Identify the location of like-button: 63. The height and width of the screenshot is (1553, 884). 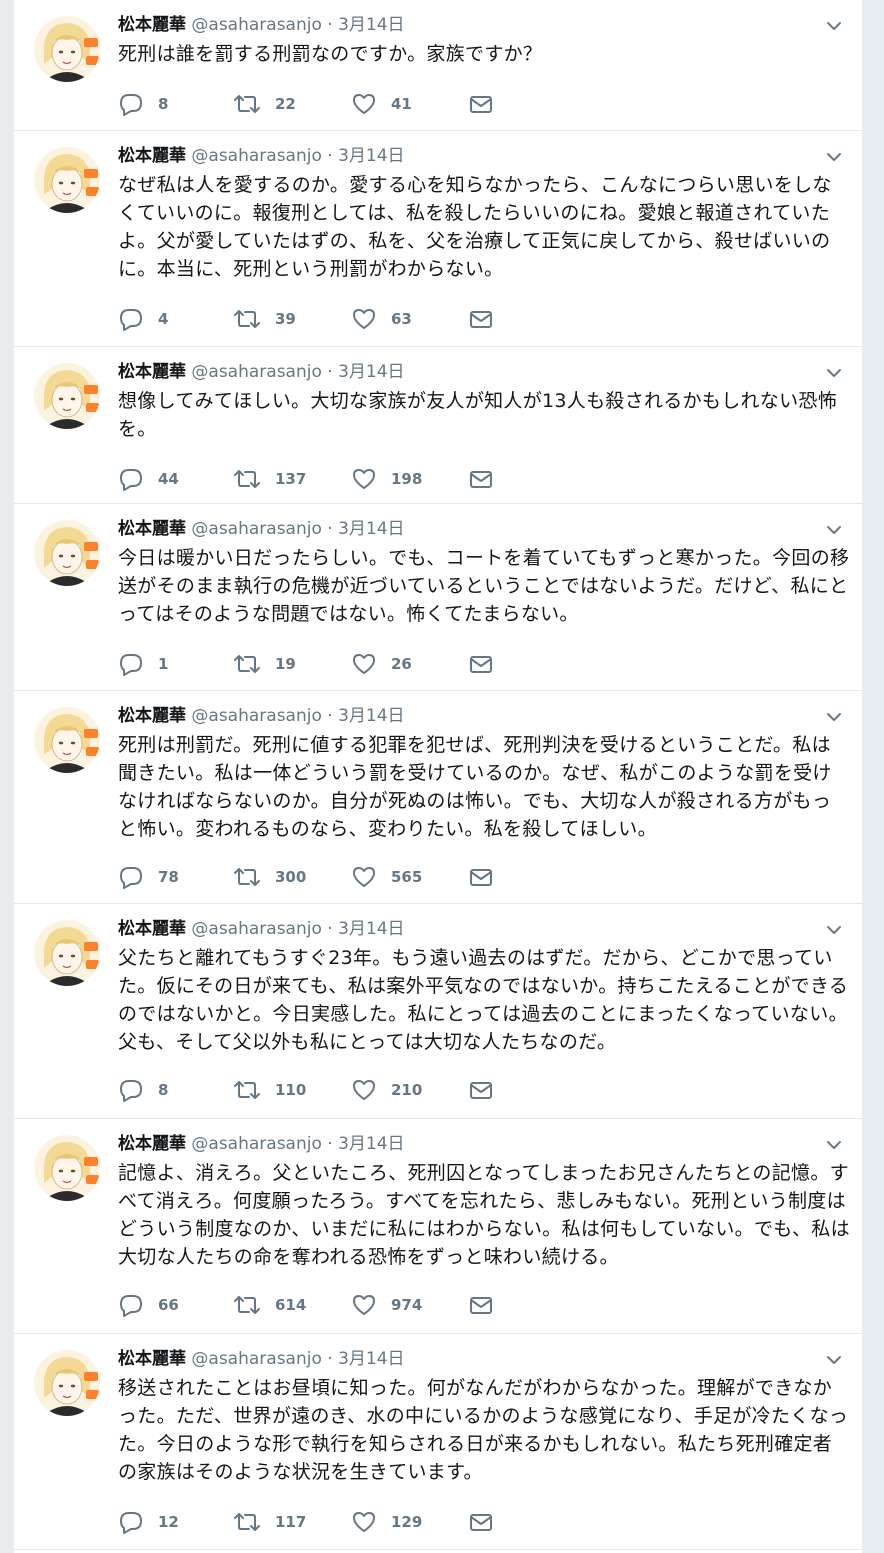
(381, 319).